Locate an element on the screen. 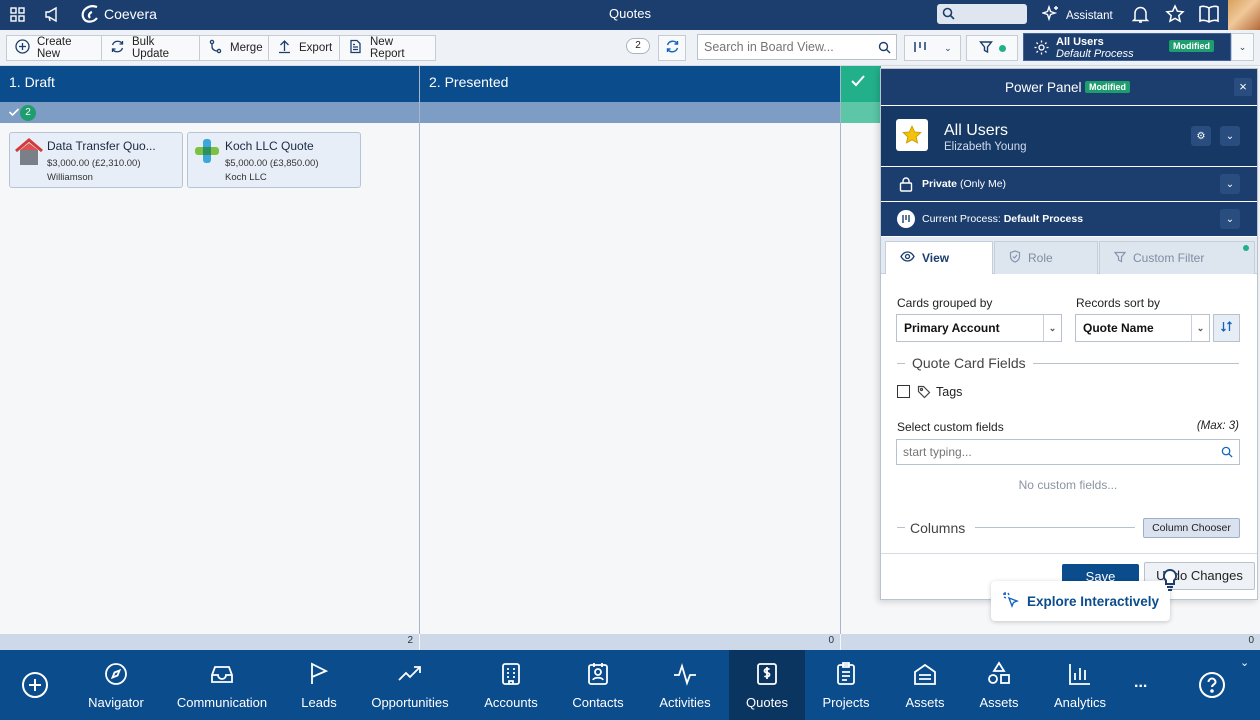  nav-label: Navigator is located at coordinates (116, 702).